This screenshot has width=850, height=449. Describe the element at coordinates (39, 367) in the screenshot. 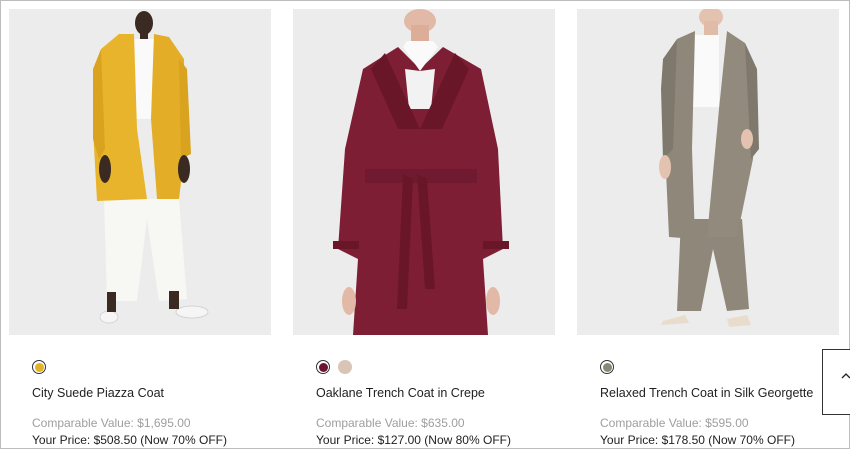

I see `swatch-yellow` at that location.